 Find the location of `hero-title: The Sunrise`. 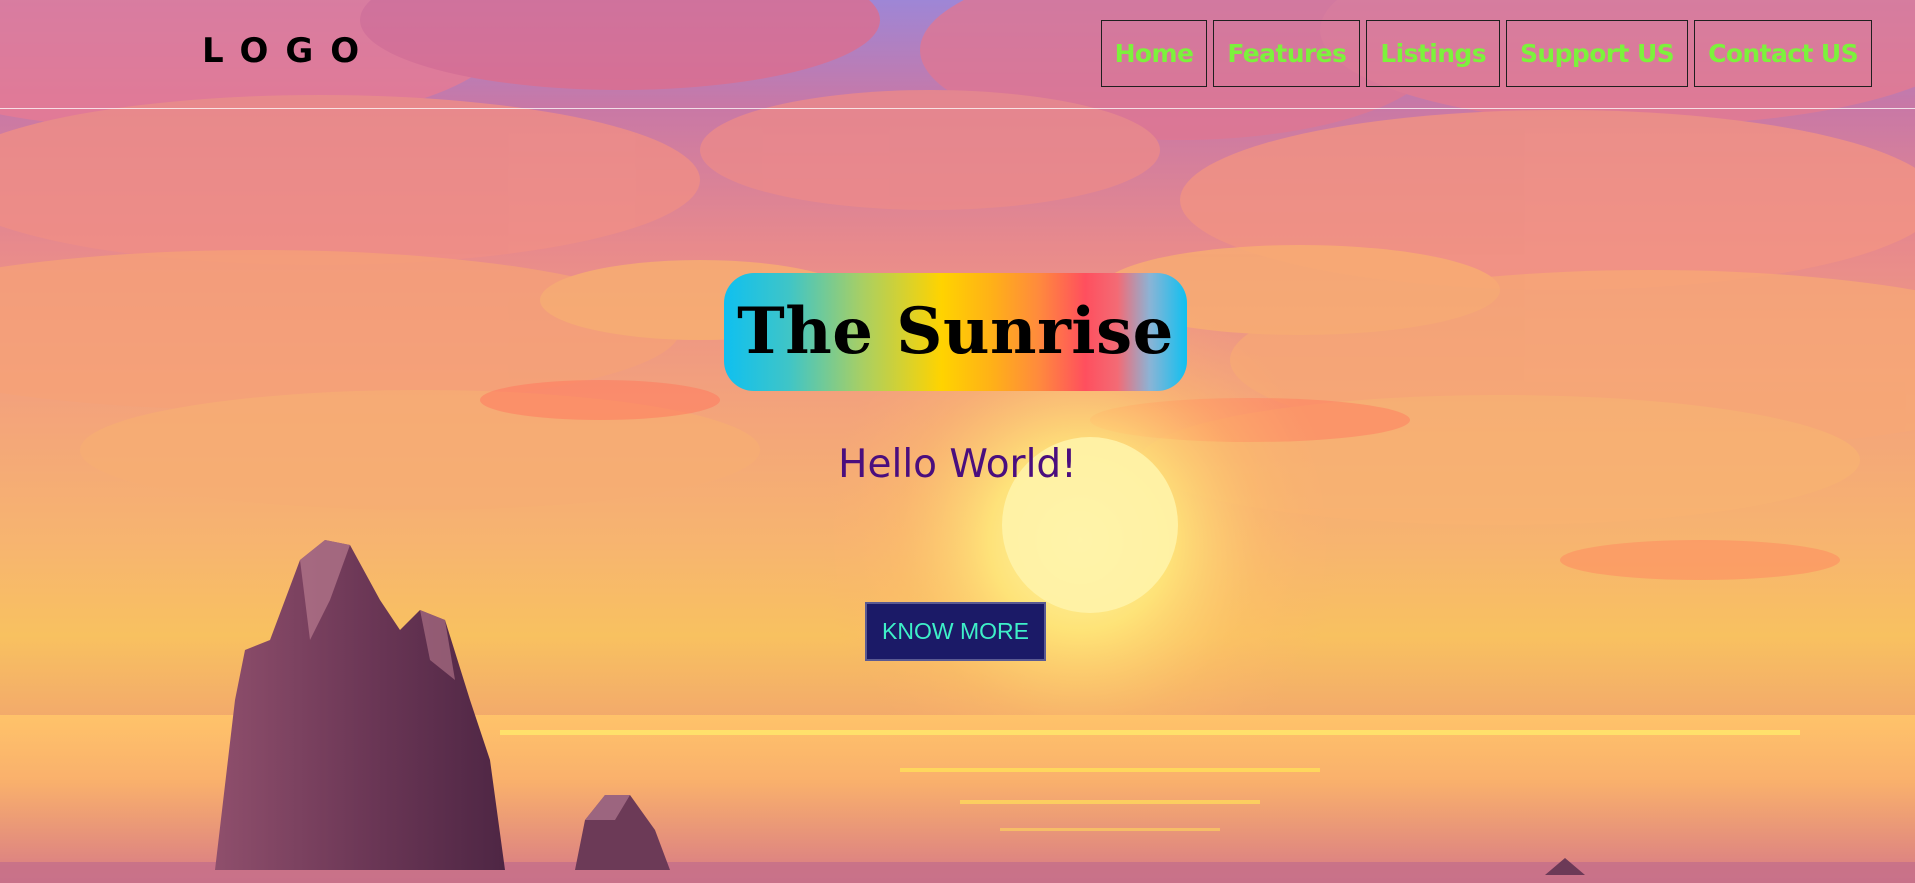

hero-title: The Sunrise is located at coordinates (955, 331).